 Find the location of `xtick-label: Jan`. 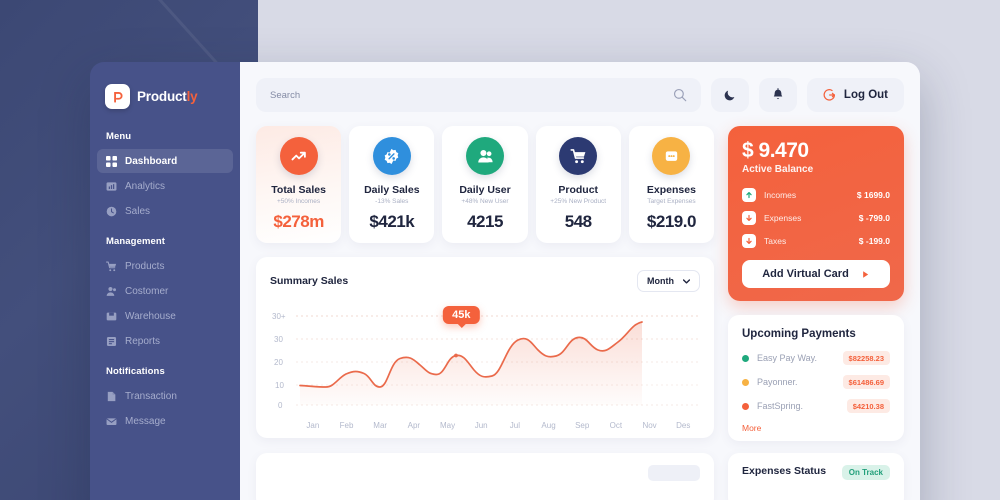

xtick-label: Jan is located at coordinates (313, 425).